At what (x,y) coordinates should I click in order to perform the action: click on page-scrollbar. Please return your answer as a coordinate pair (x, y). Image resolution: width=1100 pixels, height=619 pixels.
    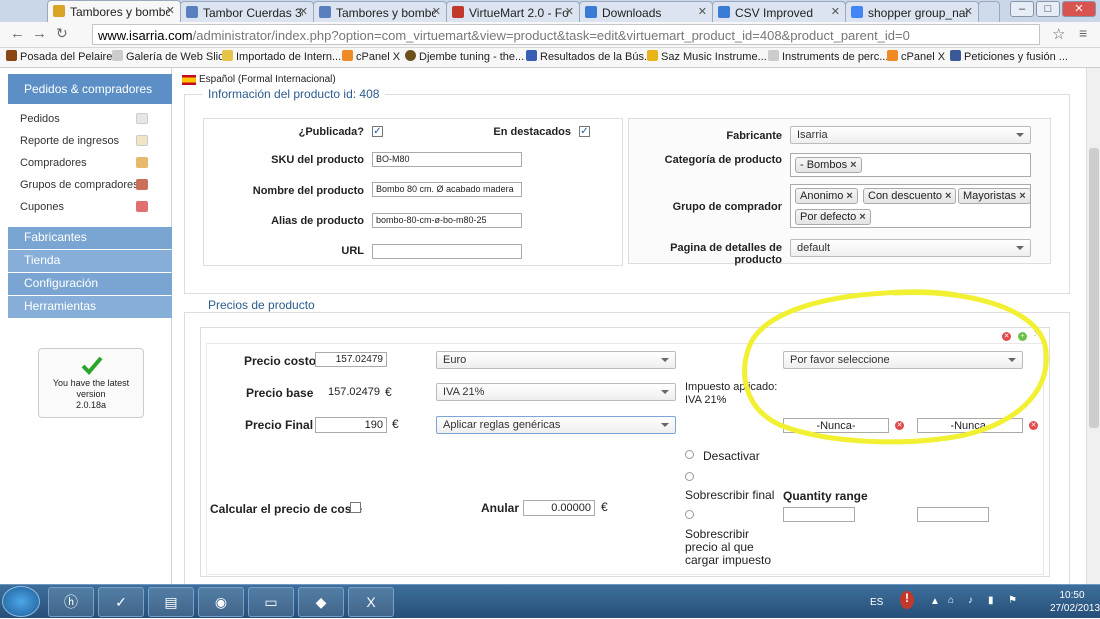
    Looking at the image, I should click on (1093, 326).